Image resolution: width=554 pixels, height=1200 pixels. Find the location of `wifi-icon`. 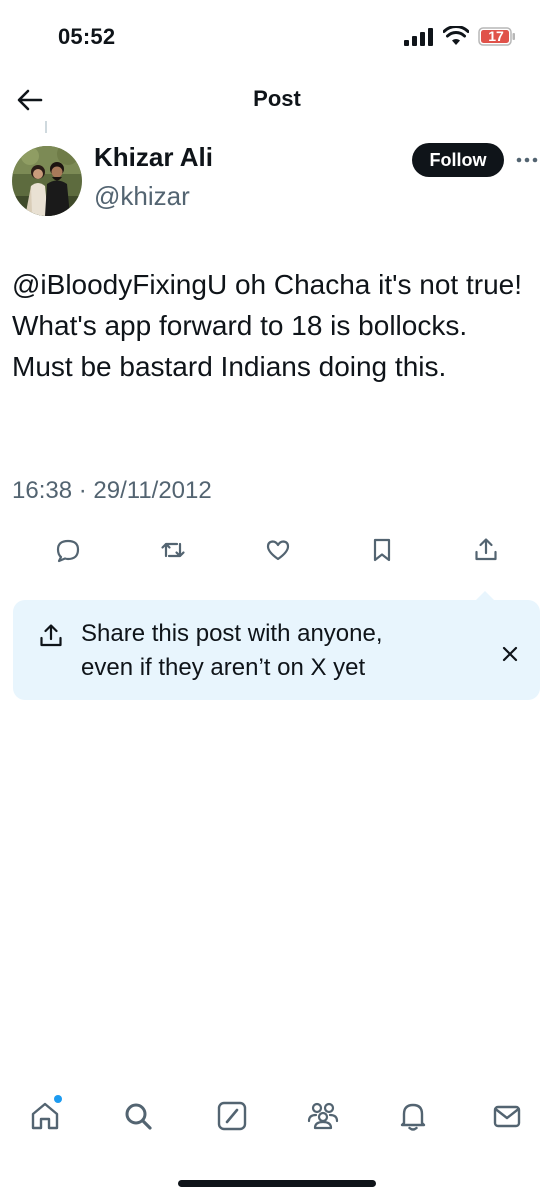

wifi-icon is located at coordinates (456, 35).